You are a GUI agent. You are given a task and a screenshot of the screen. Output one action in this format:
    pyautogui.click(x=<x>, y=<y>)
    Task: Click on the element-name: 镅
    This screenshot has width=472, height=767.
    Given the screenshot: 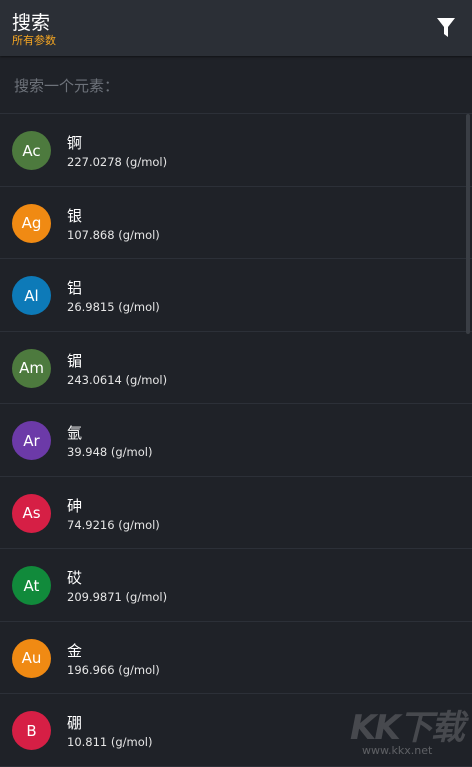 What is the action you would take?
    pyautogui.click(x=75, y=360)
    